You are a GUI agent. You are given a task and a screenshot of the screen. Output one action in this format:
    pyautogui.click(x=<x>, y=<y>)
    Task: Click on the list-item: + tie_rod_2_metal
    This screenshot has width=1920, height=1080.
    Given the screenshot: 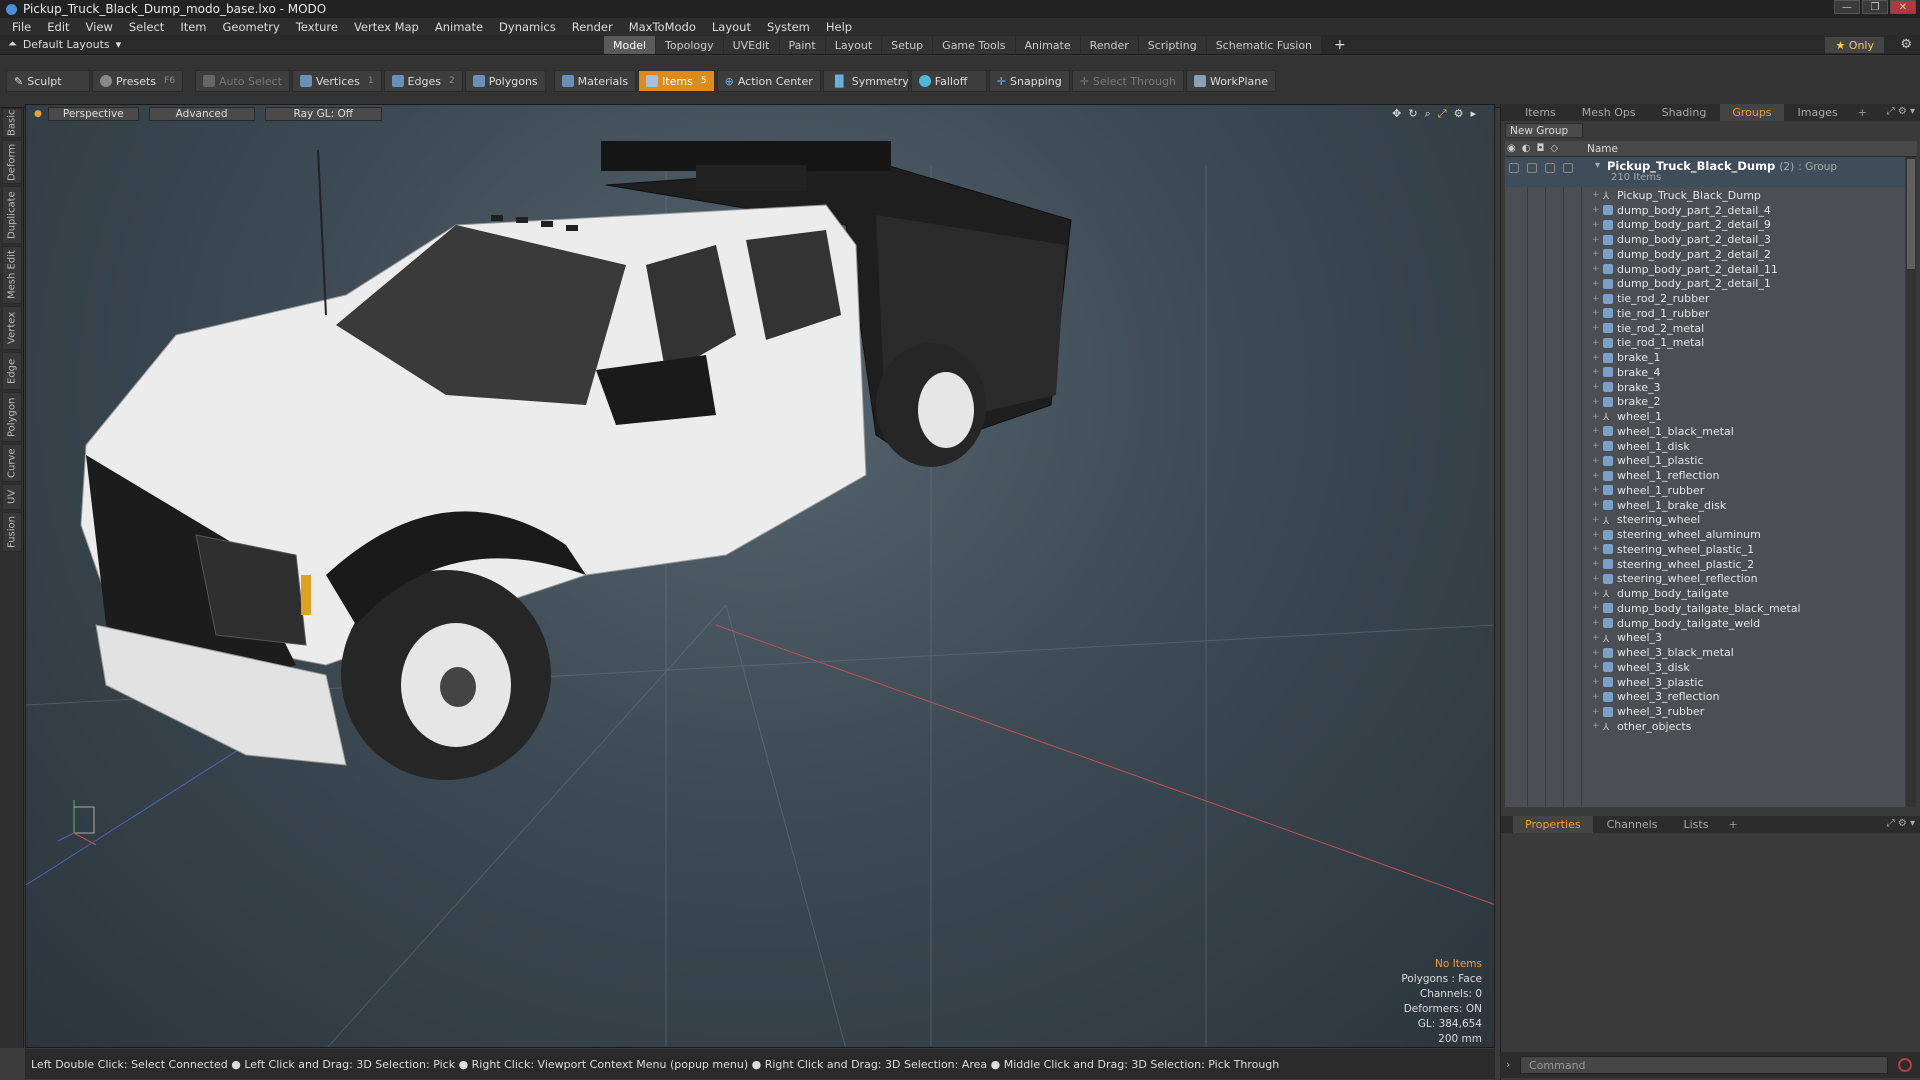 What is the action you would take?
    pyautogui.click(x=1705, y=328)
    